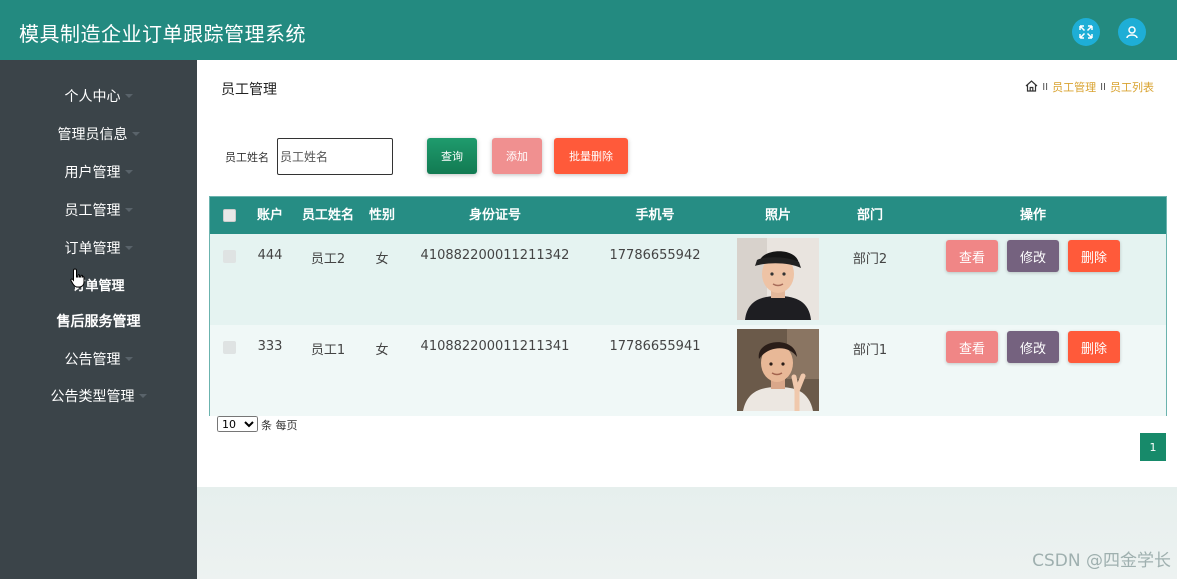 The width and height of the screenshot is (1177, 579). Describe the element at coordinates (588, 30) in the screenshot. I see `top-bar: 模具制造企业订单跟踪管理系统` at that location.